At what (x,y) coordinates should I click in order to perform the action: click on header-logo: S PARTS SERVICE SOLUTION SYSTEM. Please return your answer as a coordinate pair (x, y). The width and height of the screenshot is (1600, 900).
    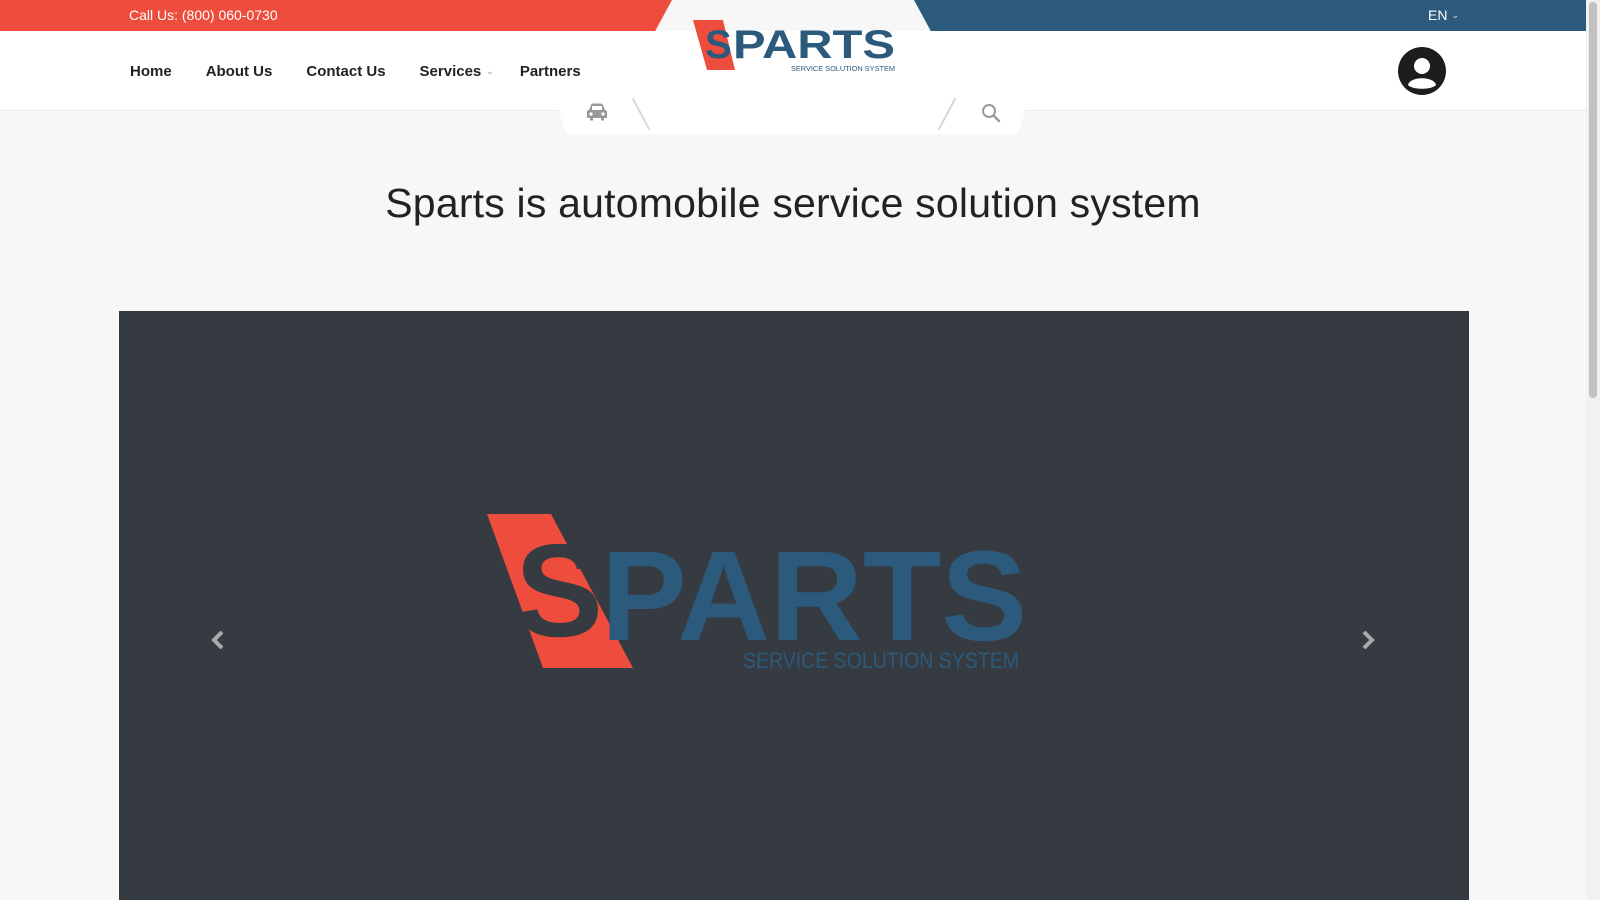
    Looking at the image, I should click on (795, 46).